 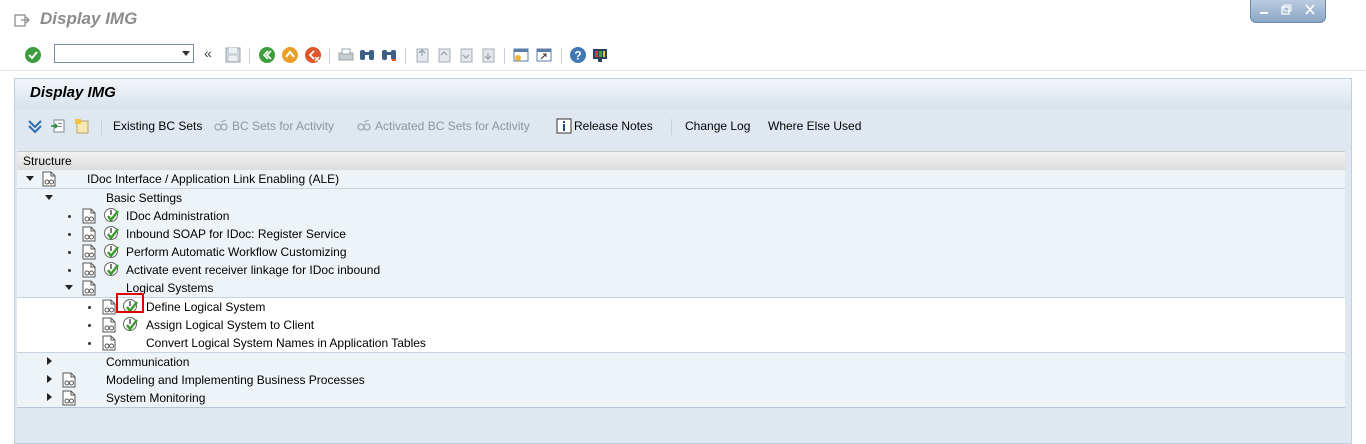 I want to click on back-icon, so click(x=267, y=55).